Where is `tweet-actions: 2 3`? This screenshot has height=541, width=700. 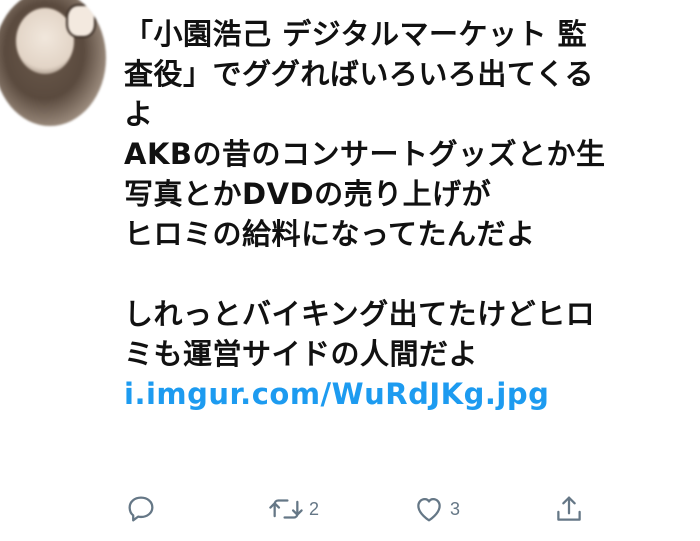 tweet-actions: 2 3 is located at coordinates (359, 509).